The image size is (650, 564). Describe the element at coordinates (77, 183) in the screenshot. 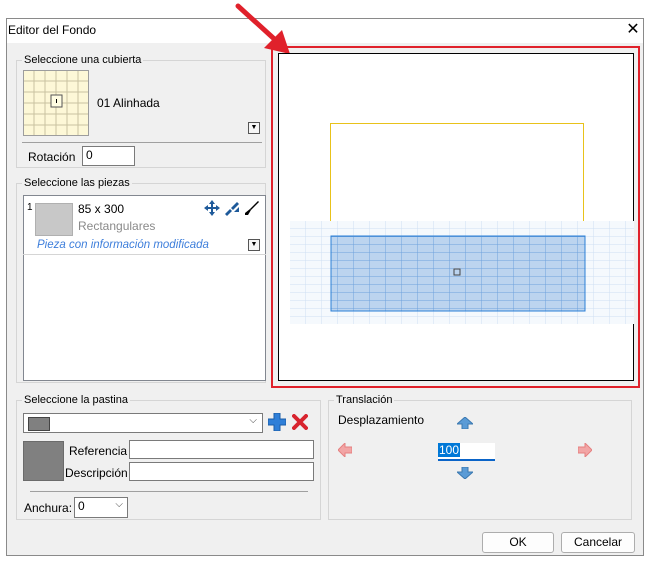

I see `piezas-group-label: Seleccione las piezas` at that location.